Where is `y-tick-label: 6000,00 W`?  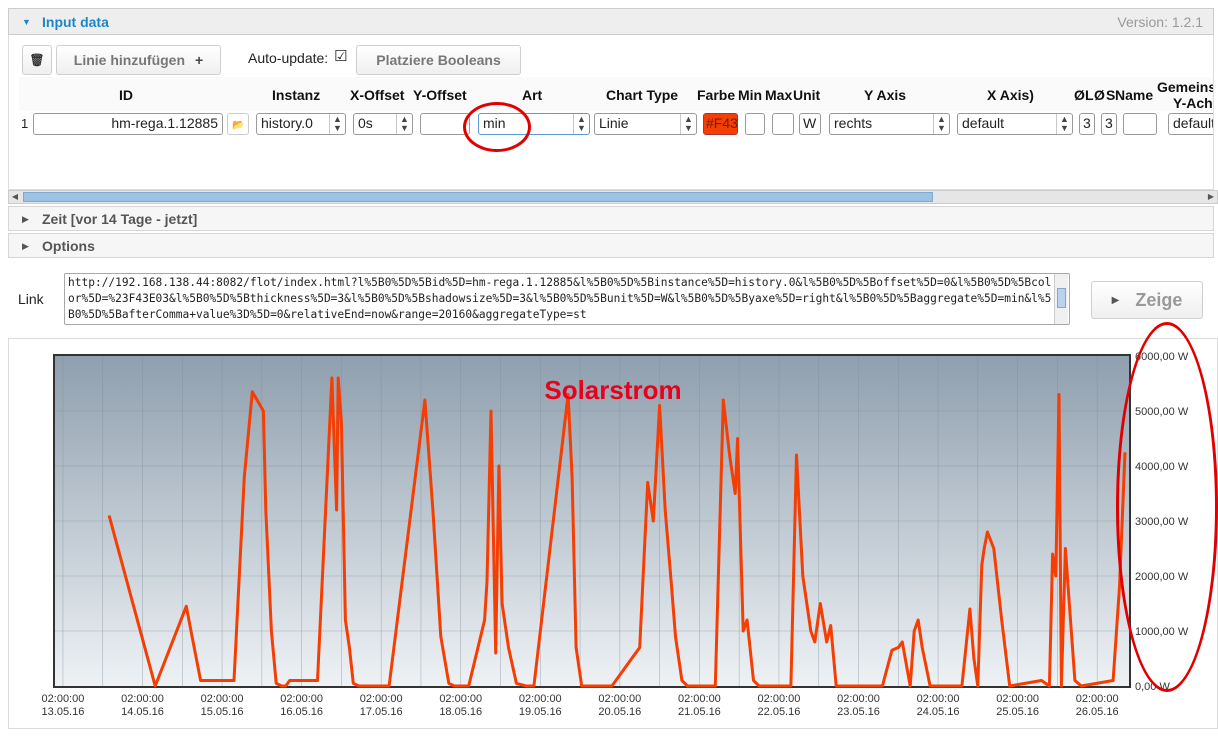 y-tick-label: 6000,00 W is located at coordinates (1162, 357).